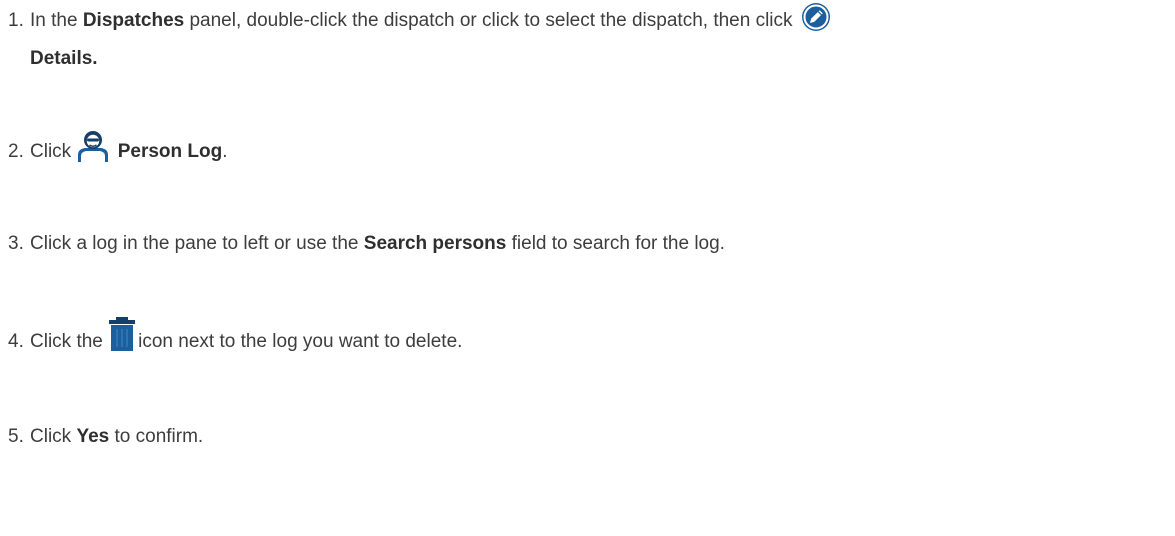 This screenshot has width=1175, height=536. Describe the element at coordinates (133, 20) in the screenshot. I see `dispatches-panel-label: Dispatches` at that location.